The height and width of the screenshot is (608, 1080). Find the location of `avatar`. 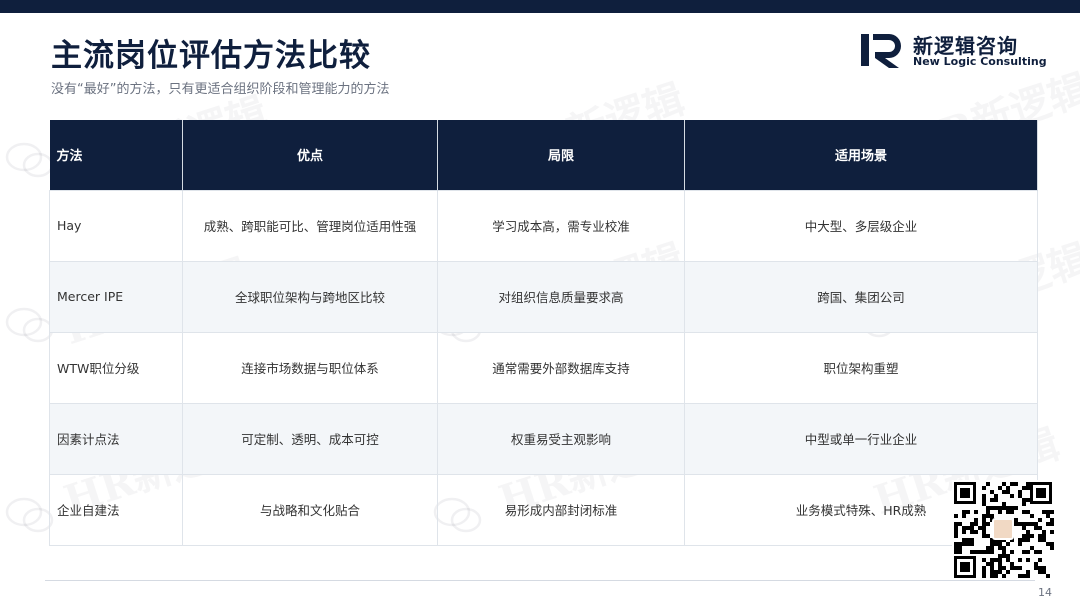

avatar is located at coordinates (1003, 529).